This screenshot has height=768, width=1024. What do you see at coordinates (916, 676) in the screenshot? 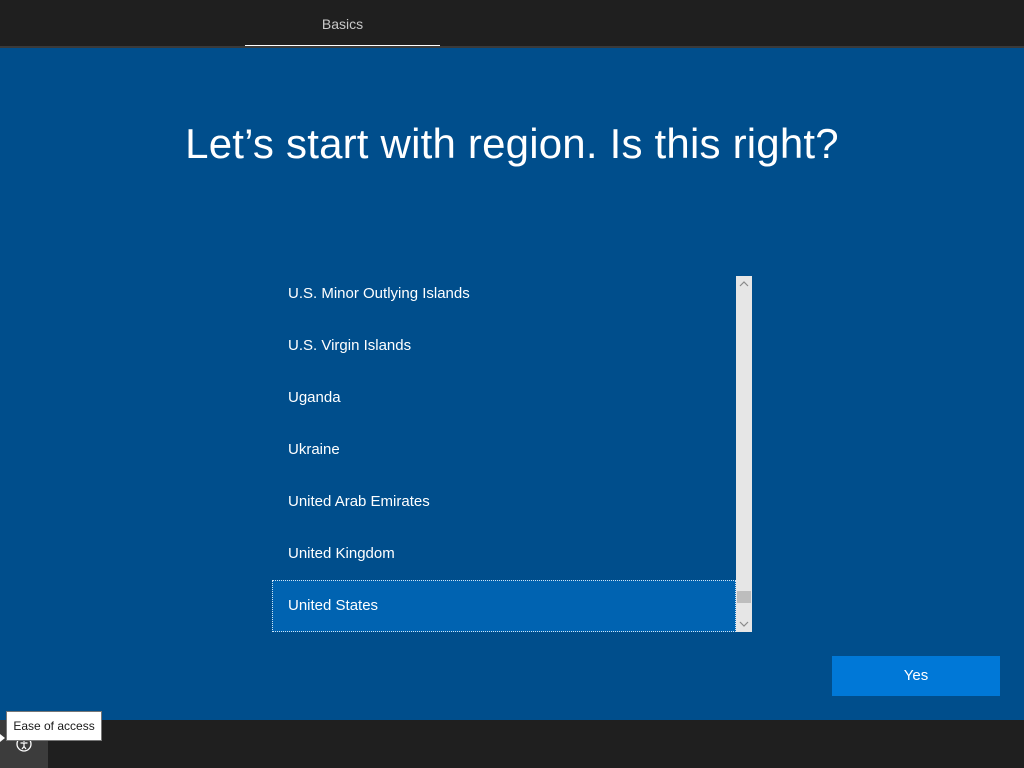
I see `yes-button: Yes` at bounding box center [916, 676].